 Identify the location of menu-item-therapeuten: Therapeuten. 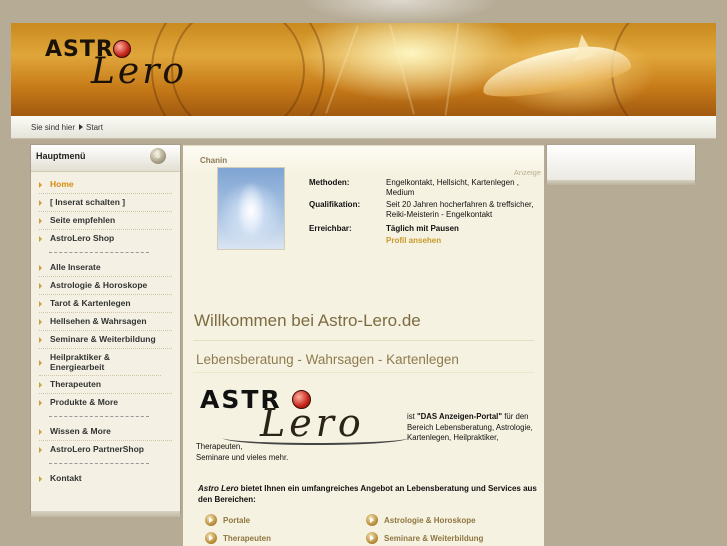
(105, 385).